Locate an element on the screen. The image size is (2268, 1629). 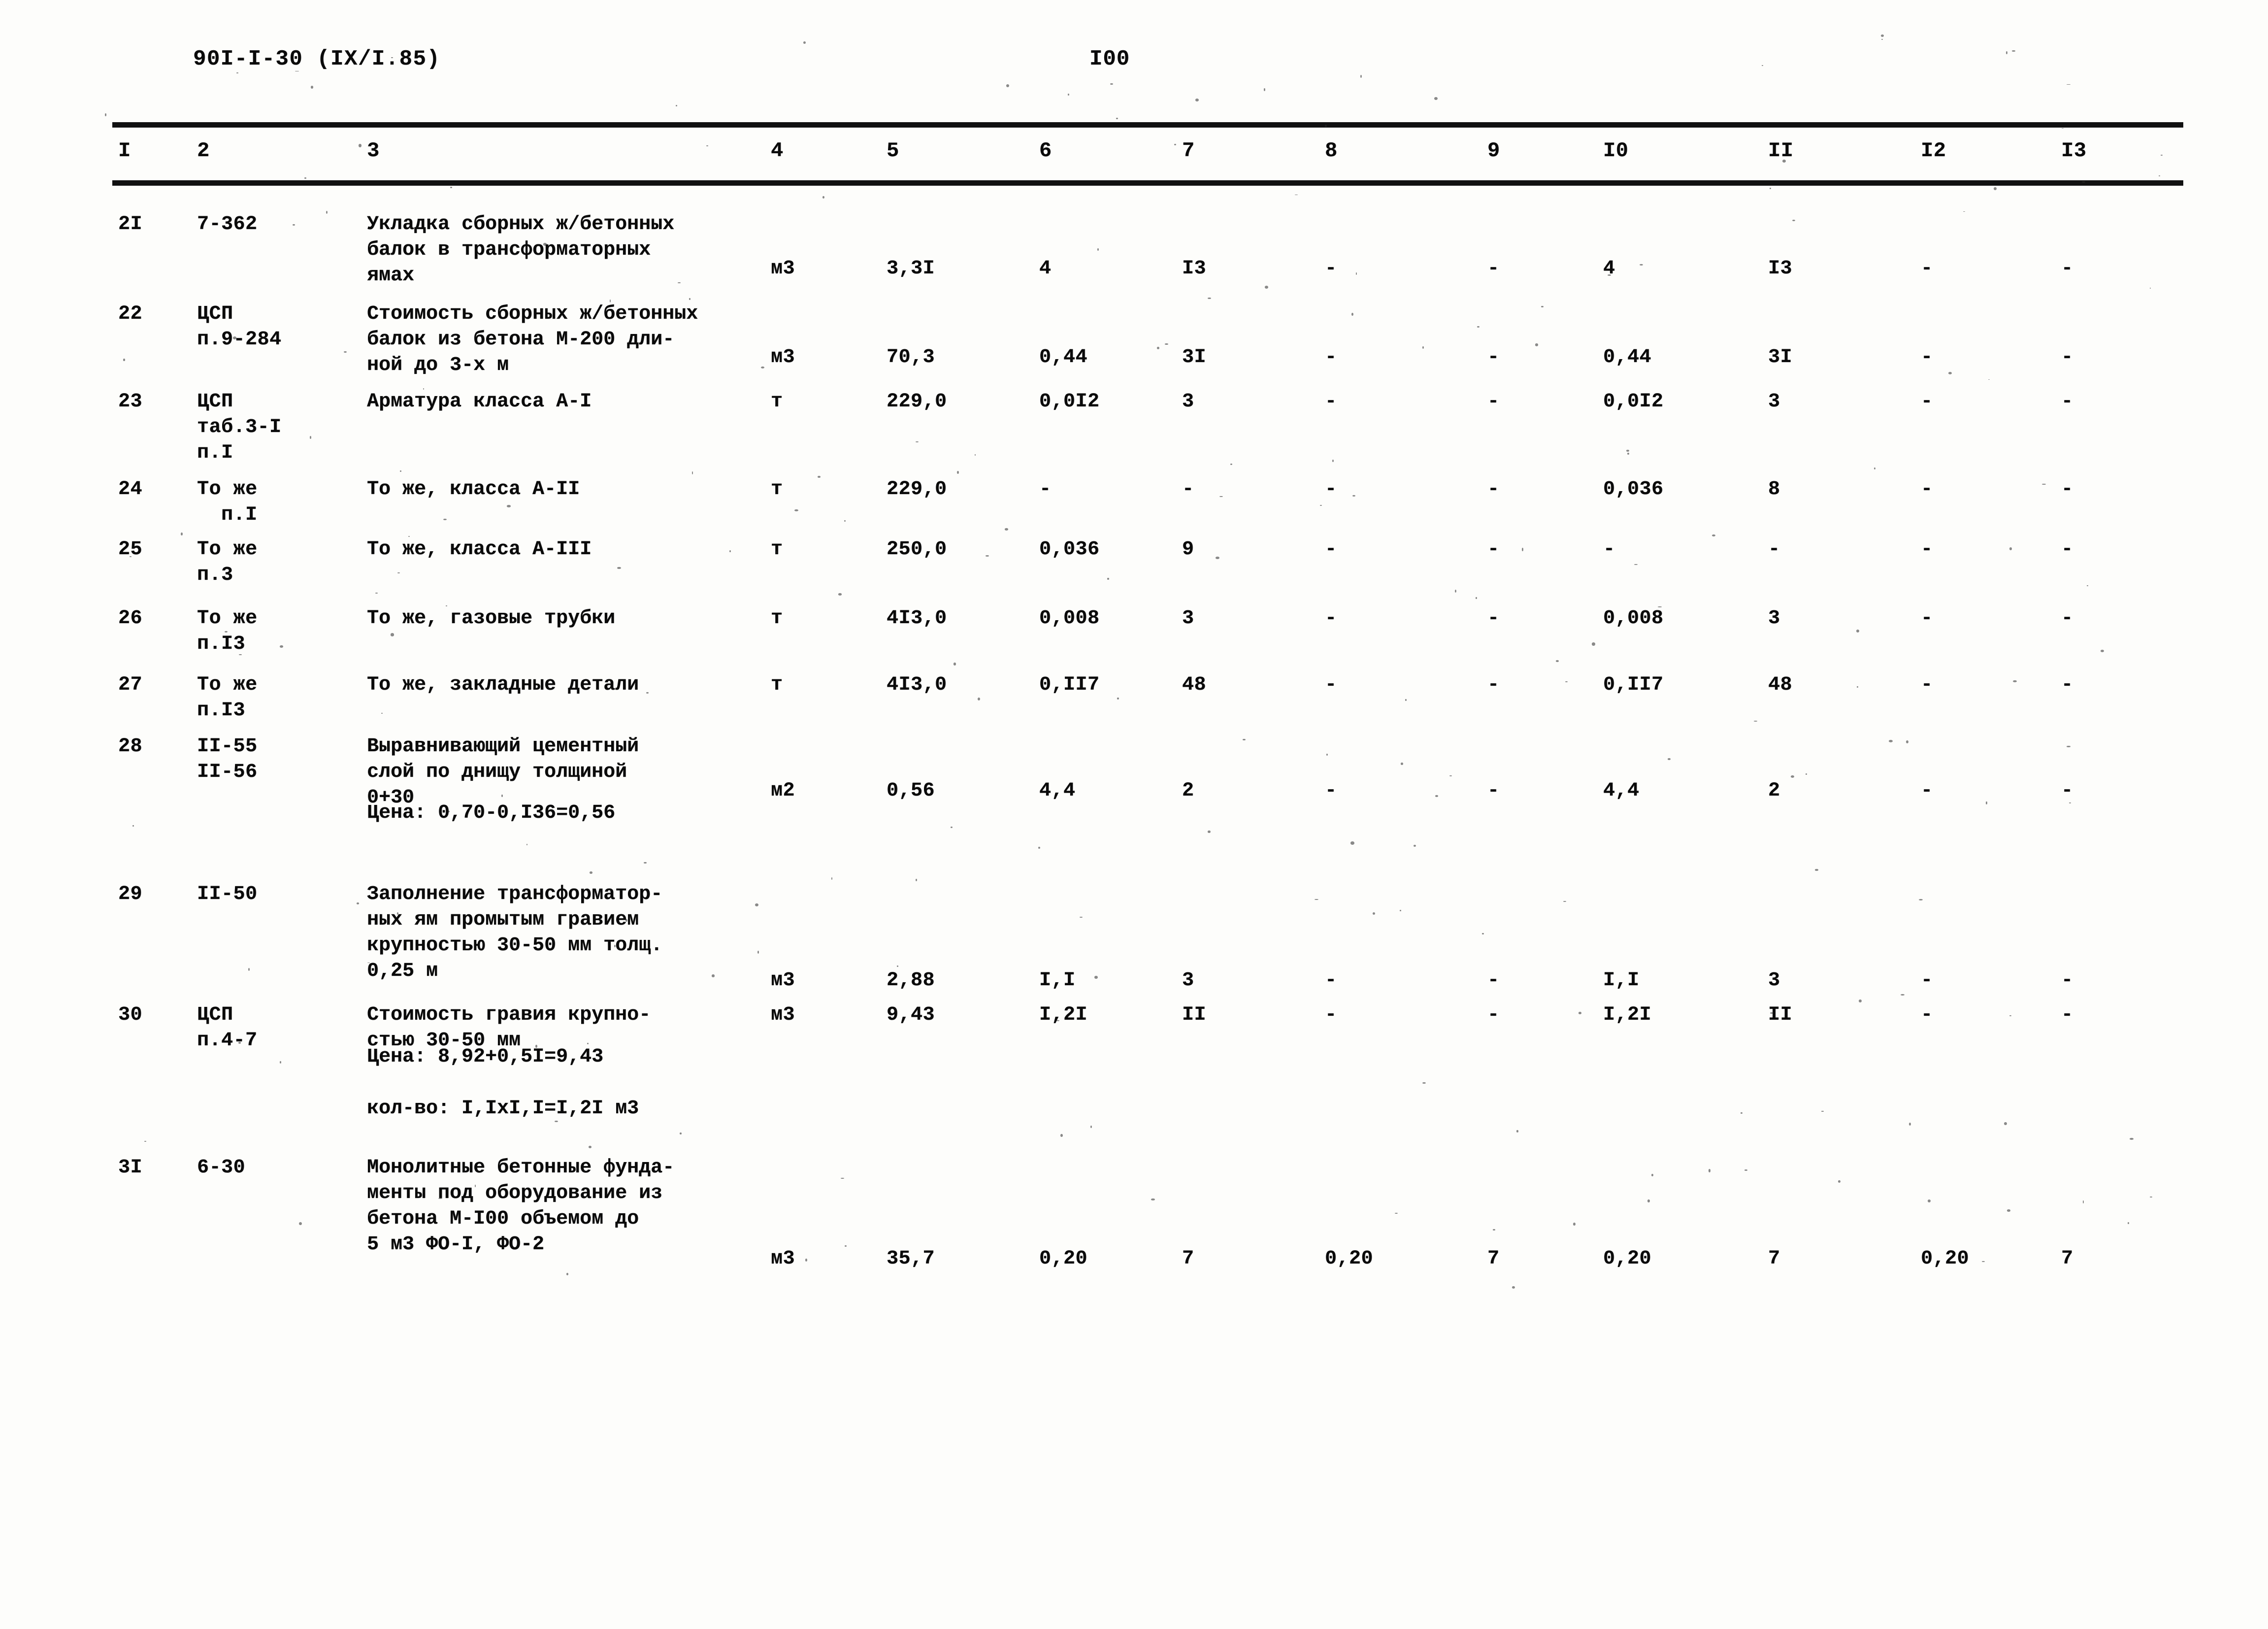
row-col10-value: 0,036 is located at coordinates (1633, 489).